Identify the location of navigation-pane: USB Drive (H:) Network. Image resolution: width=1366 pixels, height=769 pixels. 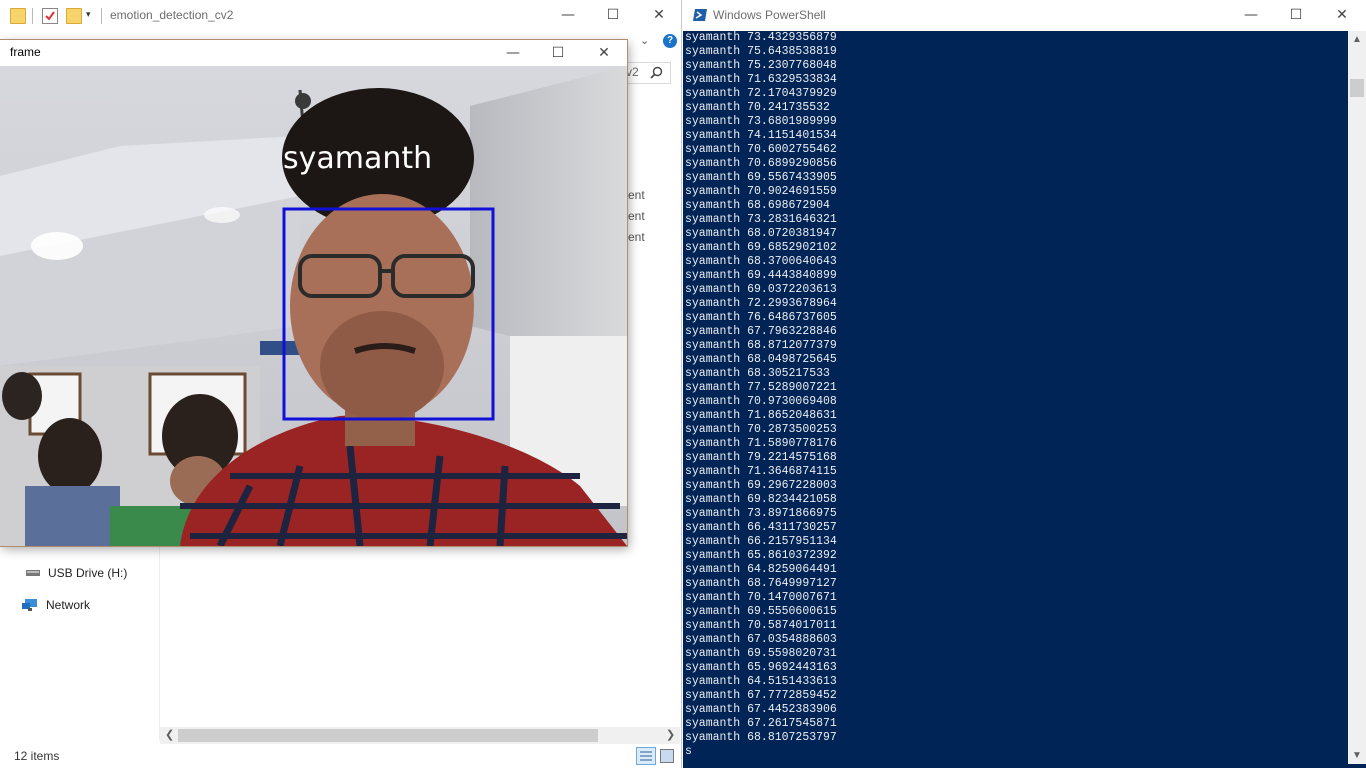
(80, 640).